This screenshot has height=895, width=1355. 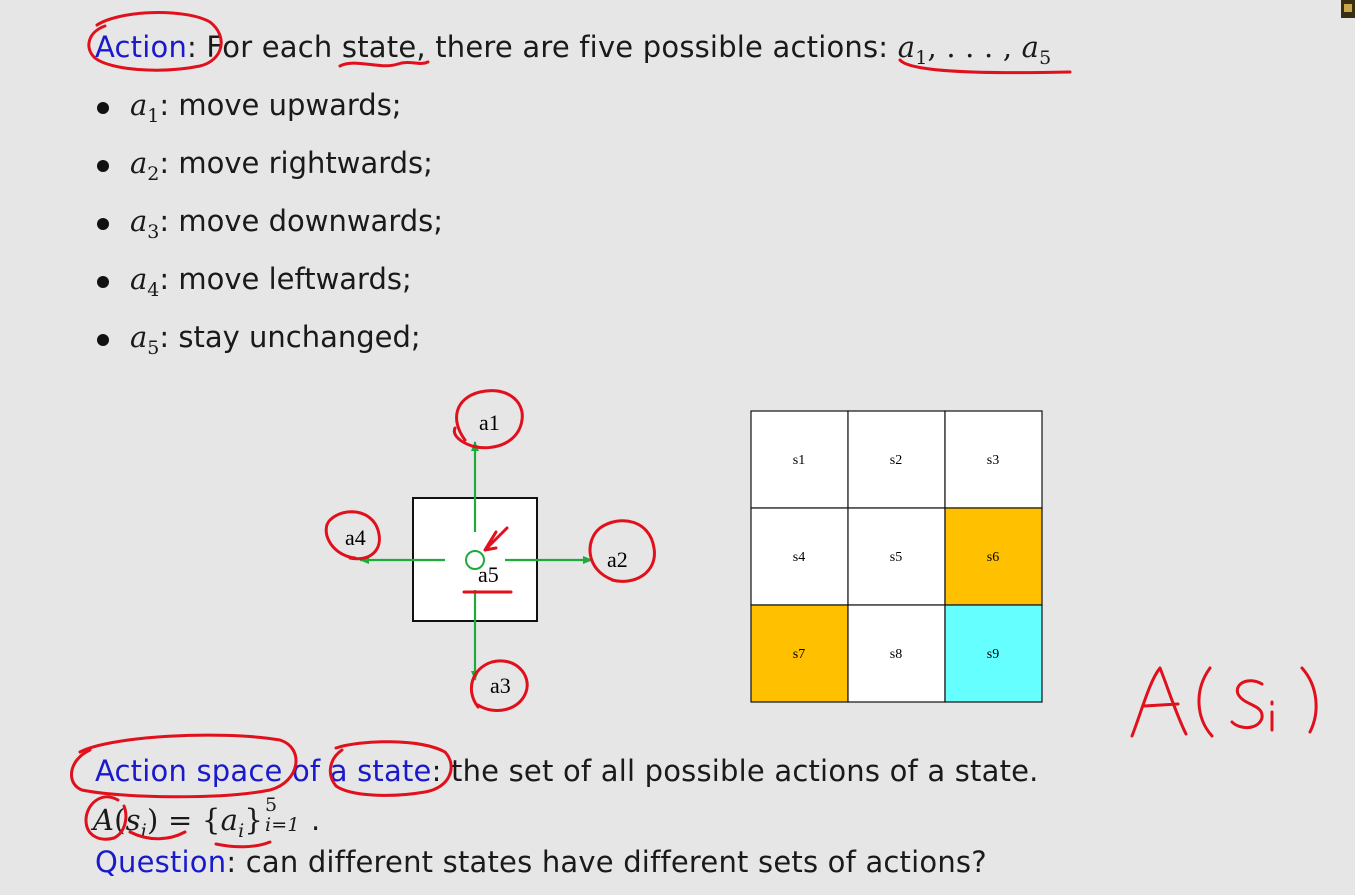 I want to click on action-first-subscript: 1, so click(x=921, y=58).